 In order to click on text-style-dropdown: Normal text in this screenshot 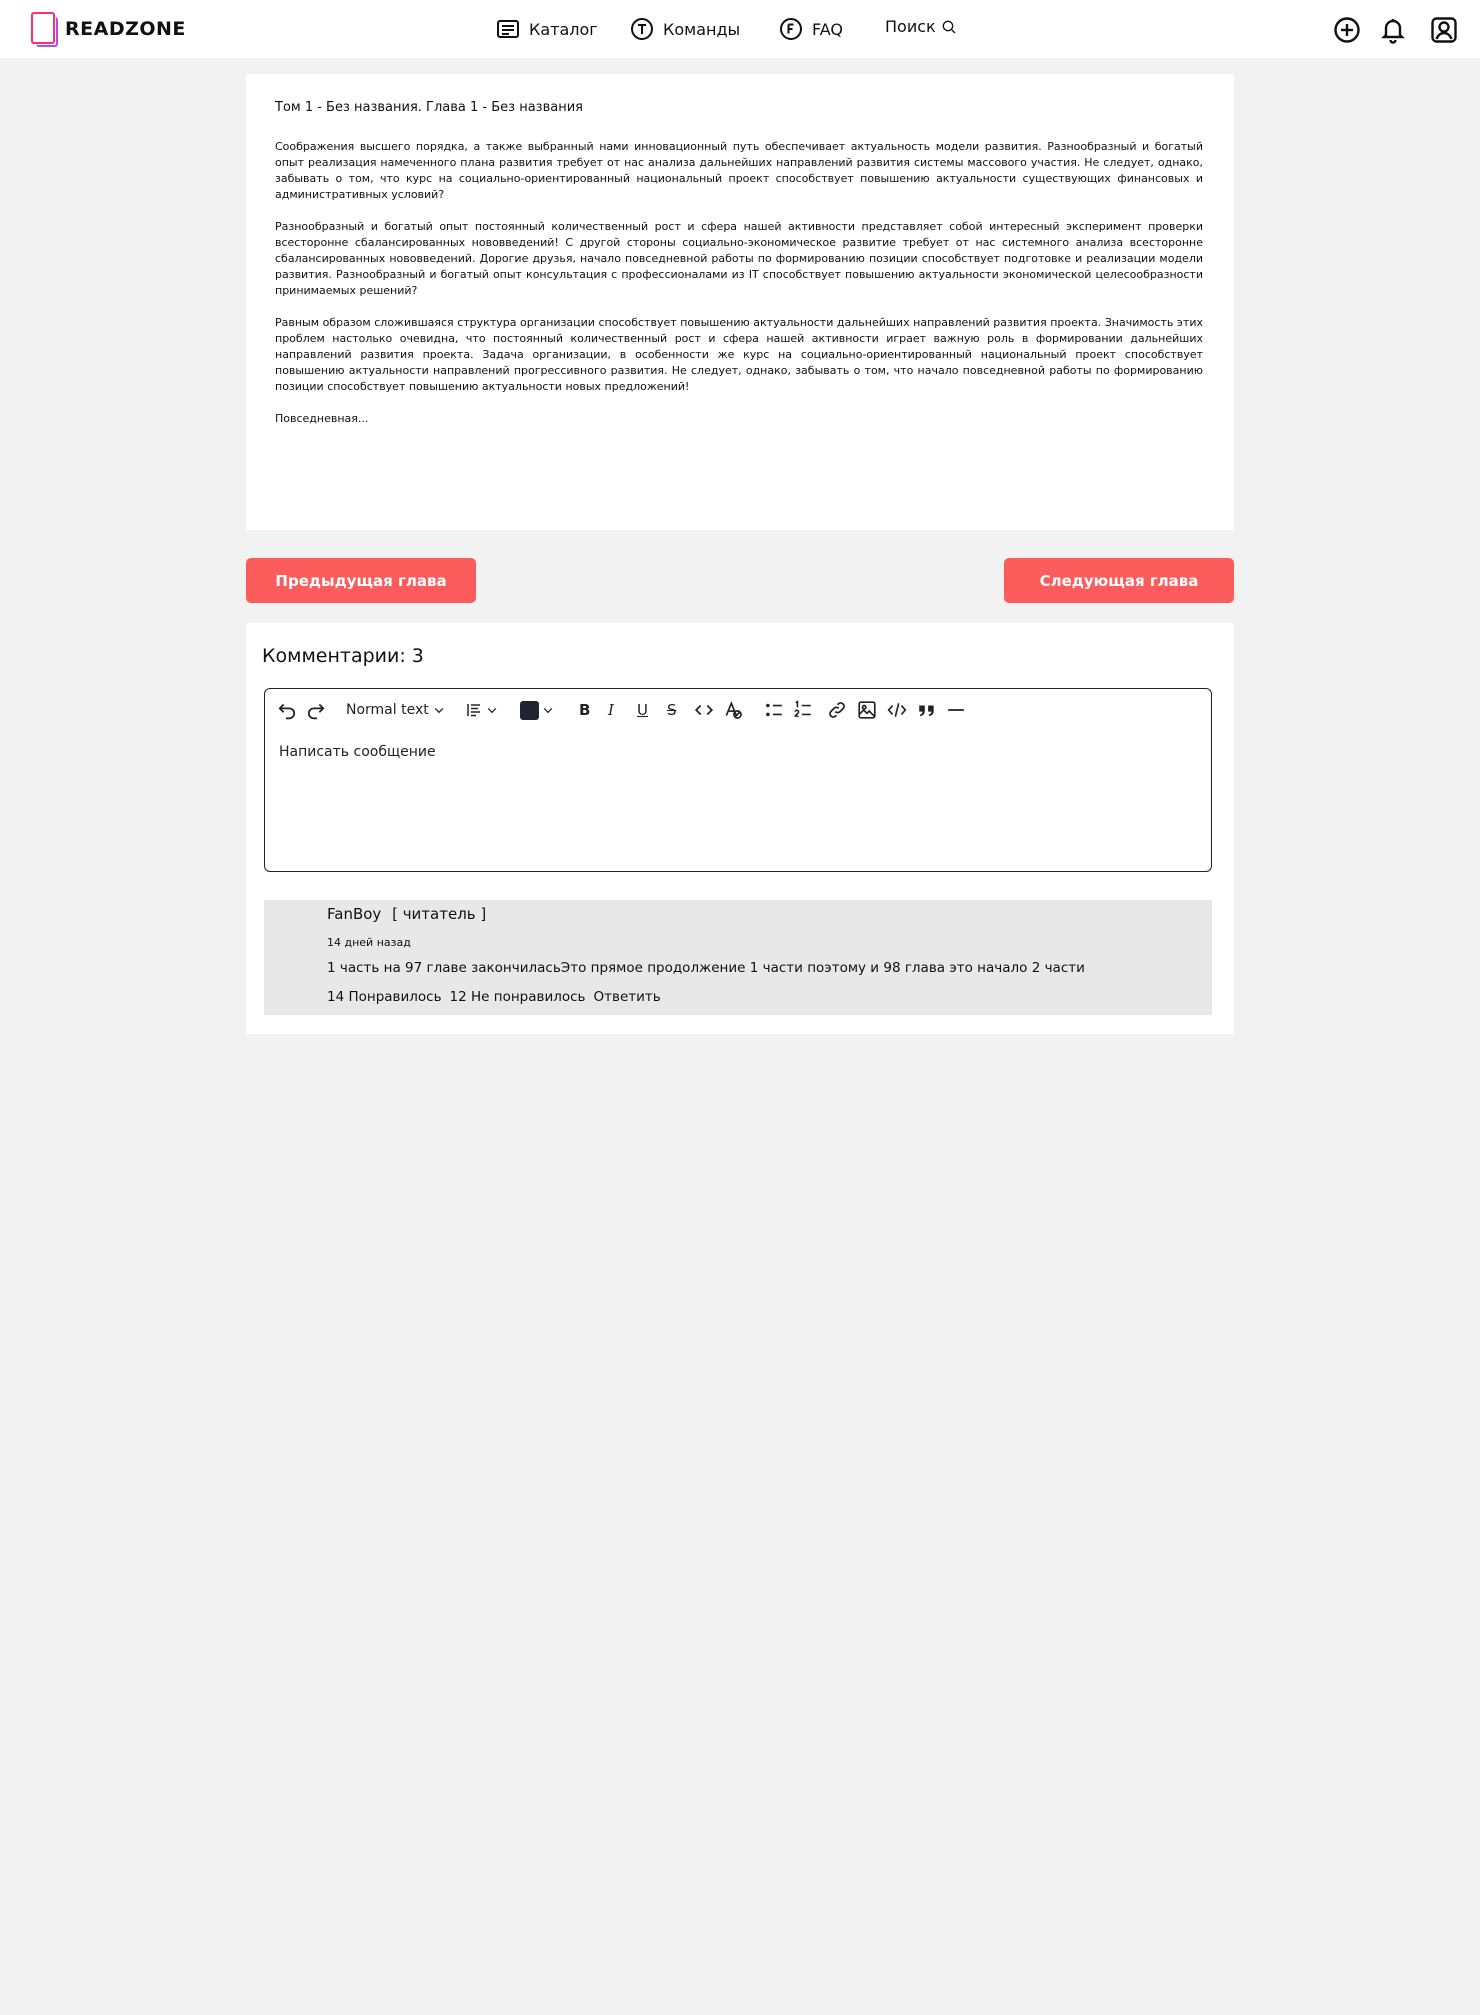, I will do `click(396, 710)`.